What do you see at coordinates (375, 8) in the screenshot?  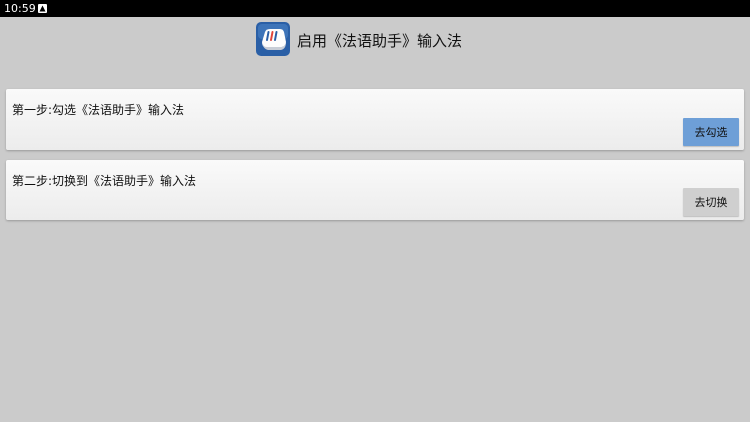 I see `status-bar: 10:59` at bounding box center [375, 8].